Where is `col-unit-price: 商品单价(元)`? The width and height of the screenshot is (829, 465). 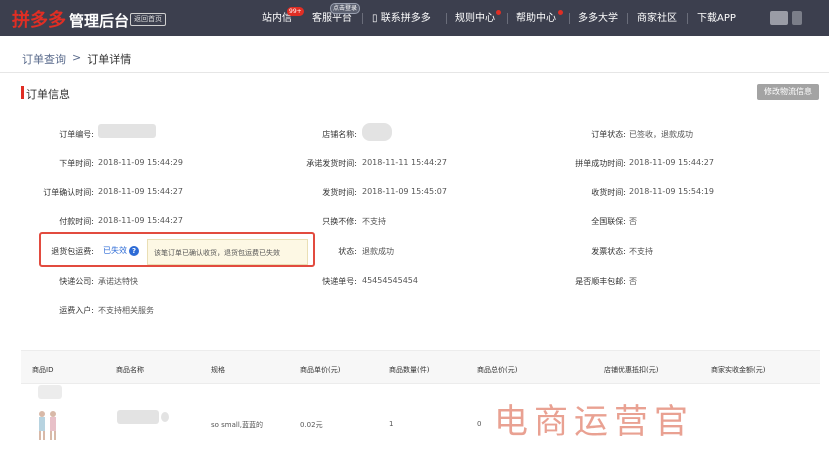 col-unit-price: 商品单价(元) is located at coordinates (320, 370).